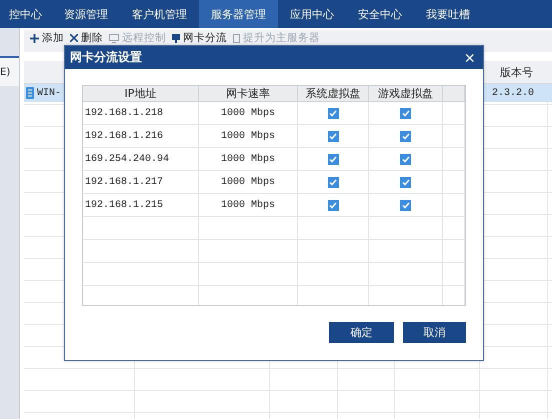 This screenshot has width=552, height=419. I want to click on sidebar-item: E), so click(9, 71).